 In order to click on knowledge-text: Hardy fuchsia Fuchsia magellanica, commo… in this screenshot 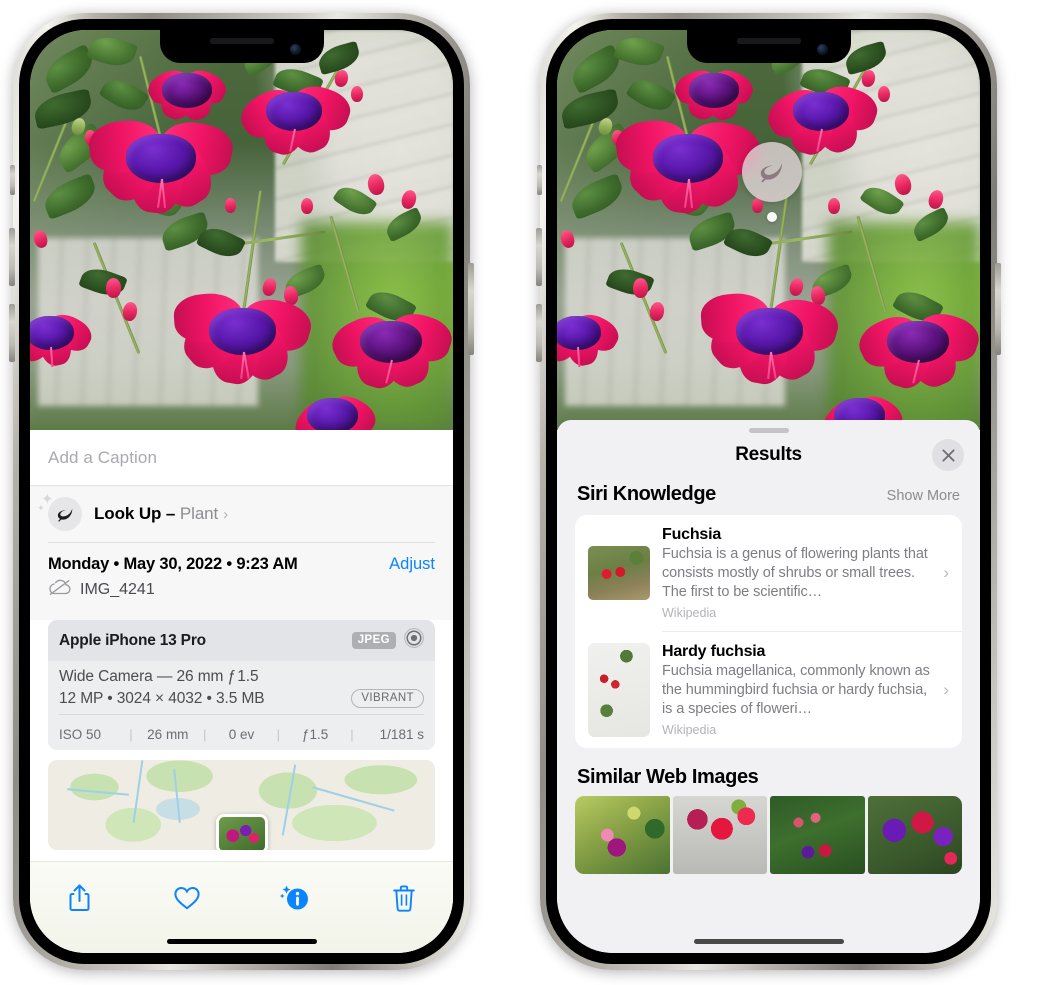, I will do `click(806, 690)`.